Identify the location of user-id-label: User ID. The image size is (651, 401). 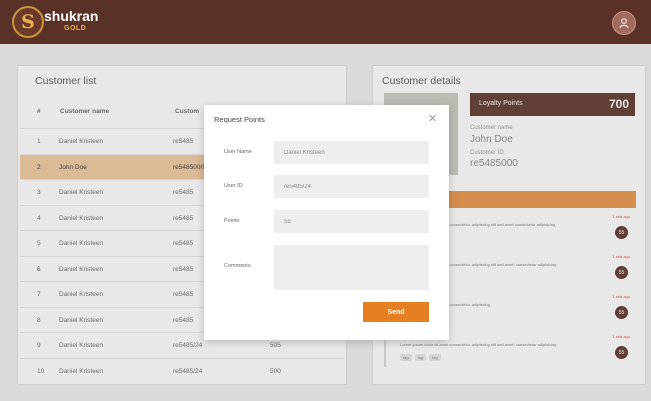
(233, 186).